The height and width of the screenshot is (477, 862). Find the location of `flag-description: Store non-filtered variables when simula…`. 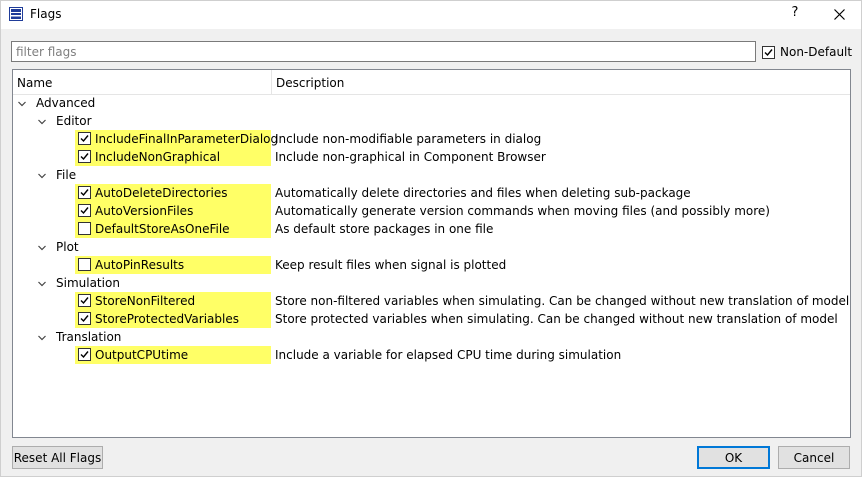

flag-description: Store non-filtered variables when simula… is located at coordinates (562, 301).